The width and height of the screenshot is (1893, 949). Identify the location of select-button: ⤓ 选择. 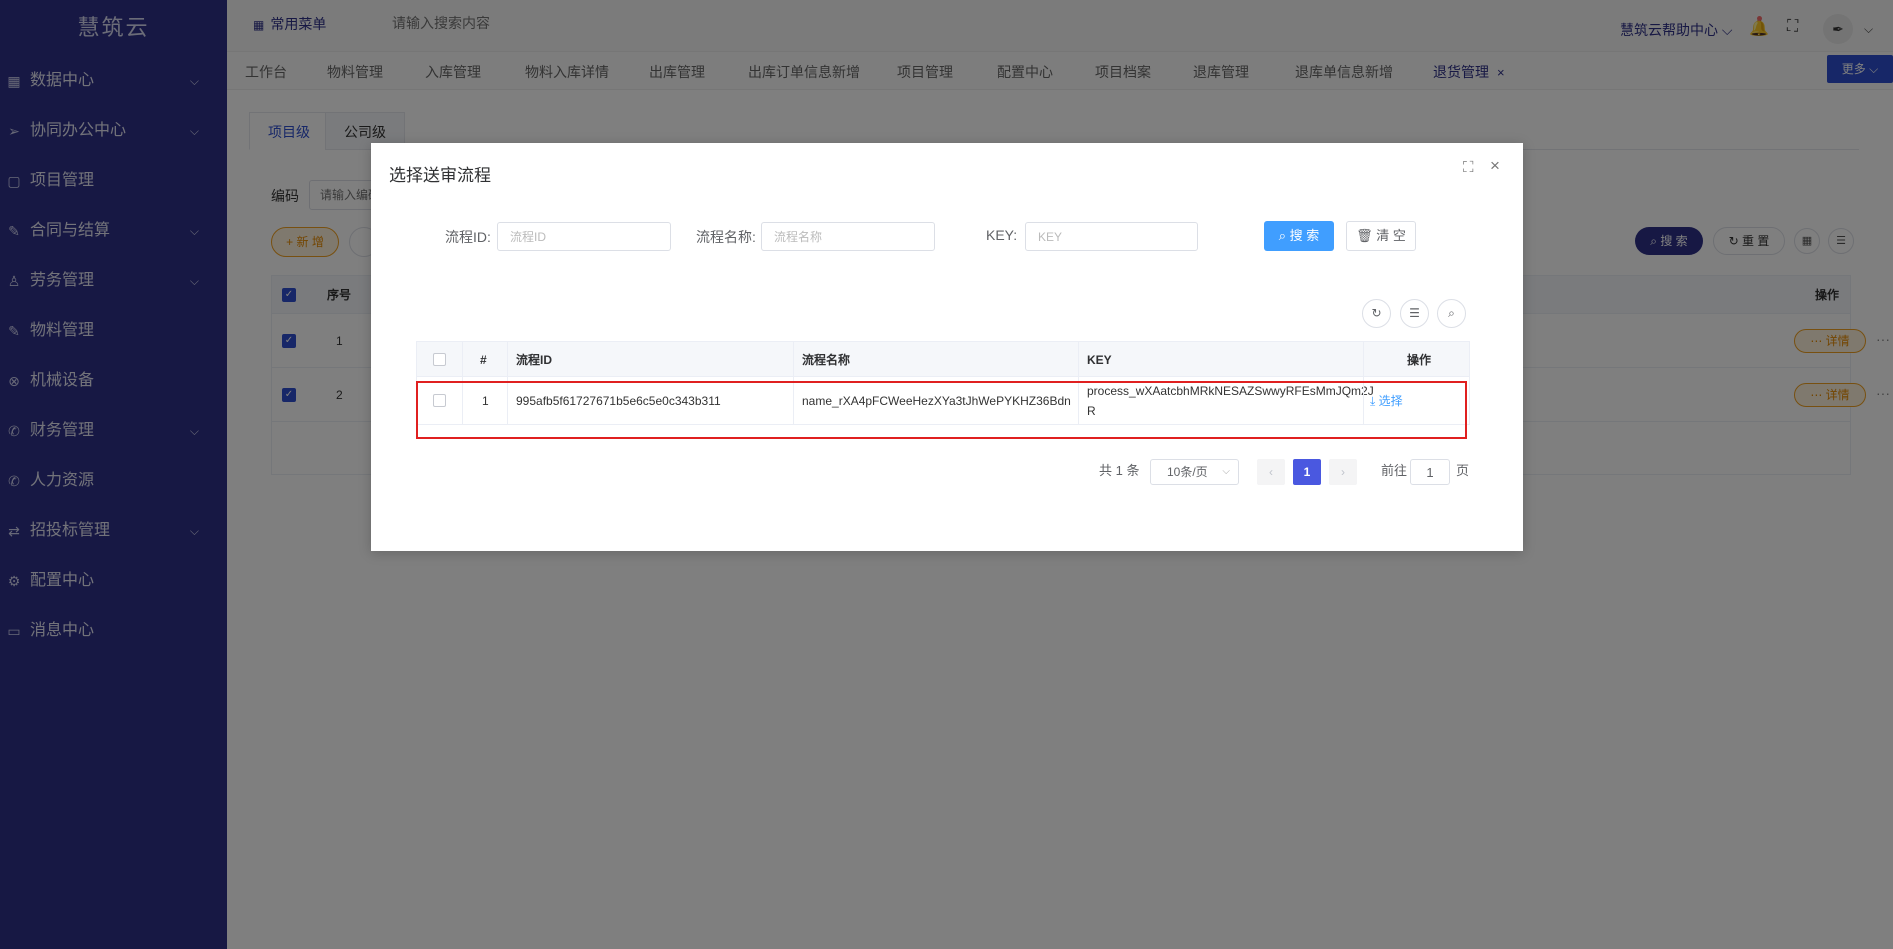
(1386, 400).